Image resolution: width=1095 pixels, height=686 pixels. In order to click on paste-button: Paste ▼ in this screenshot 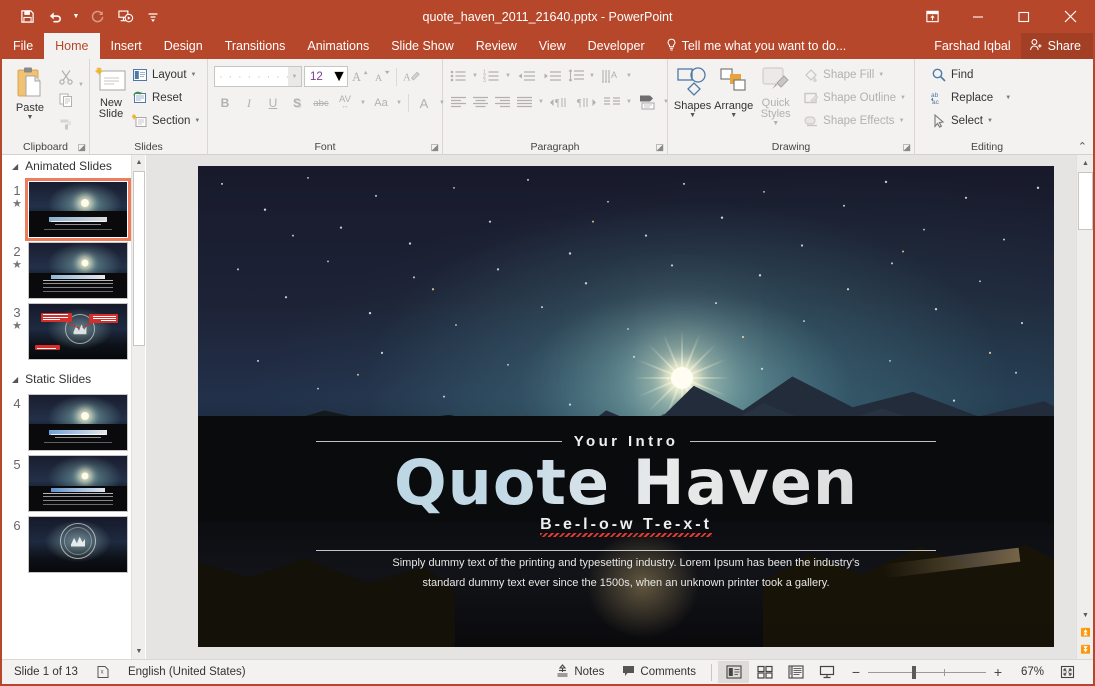, I will do `click(30, 92)`.